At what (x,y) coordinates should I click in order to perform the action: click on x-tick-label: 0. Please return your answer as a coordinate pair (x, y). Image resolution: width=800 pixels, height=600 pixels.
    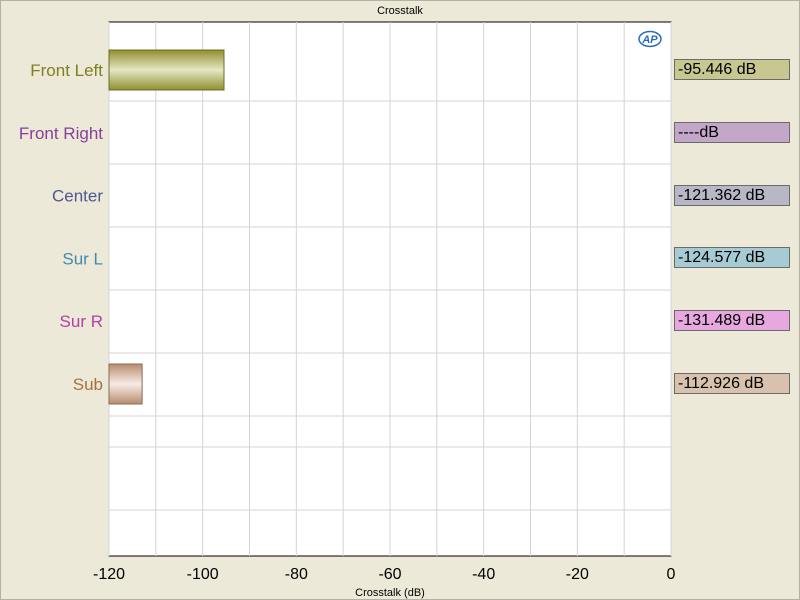
    Looking at the image, I should click on (671, 574).